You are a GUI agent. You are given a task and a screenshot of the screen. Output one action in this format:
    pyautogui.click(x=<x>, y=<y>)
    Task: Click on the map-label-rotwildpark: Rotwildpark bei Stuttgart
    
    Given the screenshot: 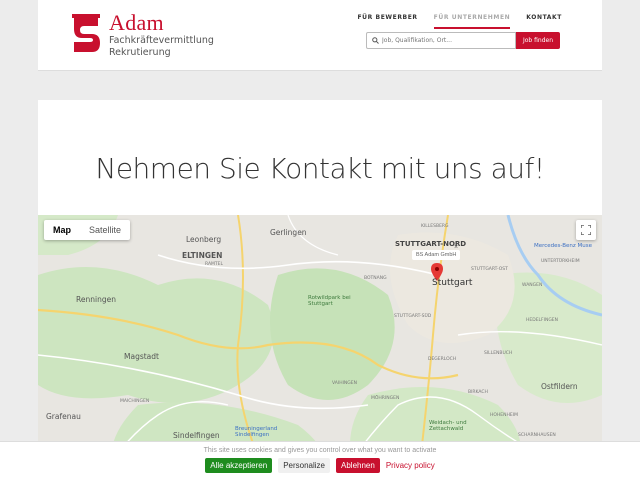 What is the action you would take?
    pyautogui.click(x=329, y=301)
    